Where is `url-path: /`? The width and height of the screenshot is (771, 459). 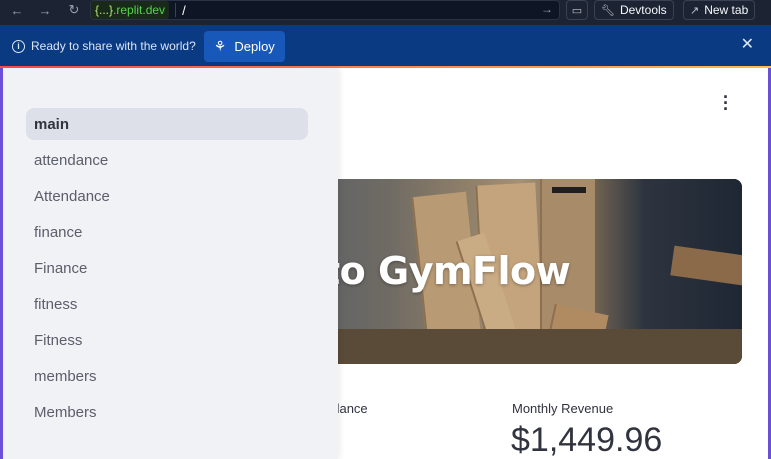 url-path: / is located at coordinates (184, 10).